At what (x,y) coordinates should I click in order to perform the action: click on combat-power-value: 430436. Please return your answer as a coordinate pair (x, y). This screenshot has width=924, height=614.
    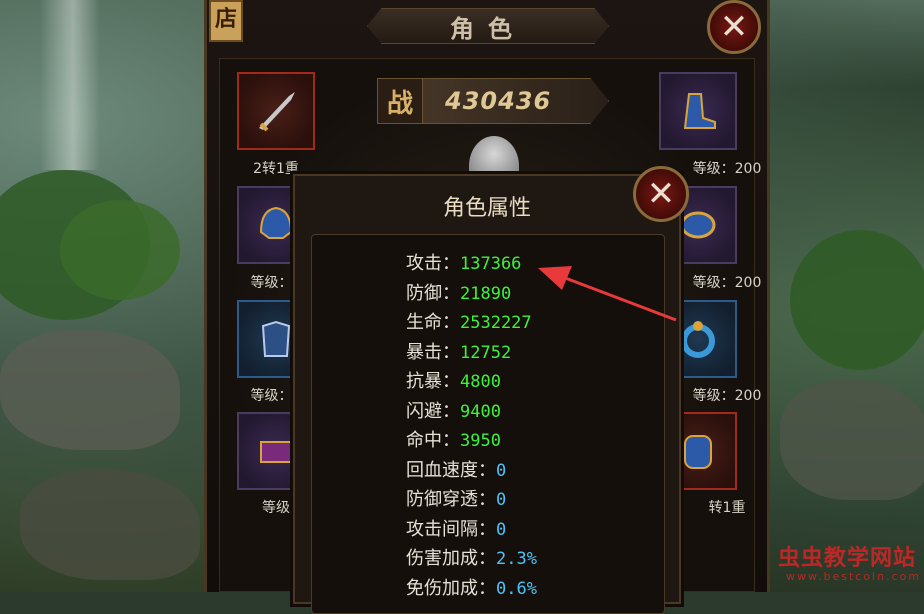
    Looking at the image, I should click on (498, 101).